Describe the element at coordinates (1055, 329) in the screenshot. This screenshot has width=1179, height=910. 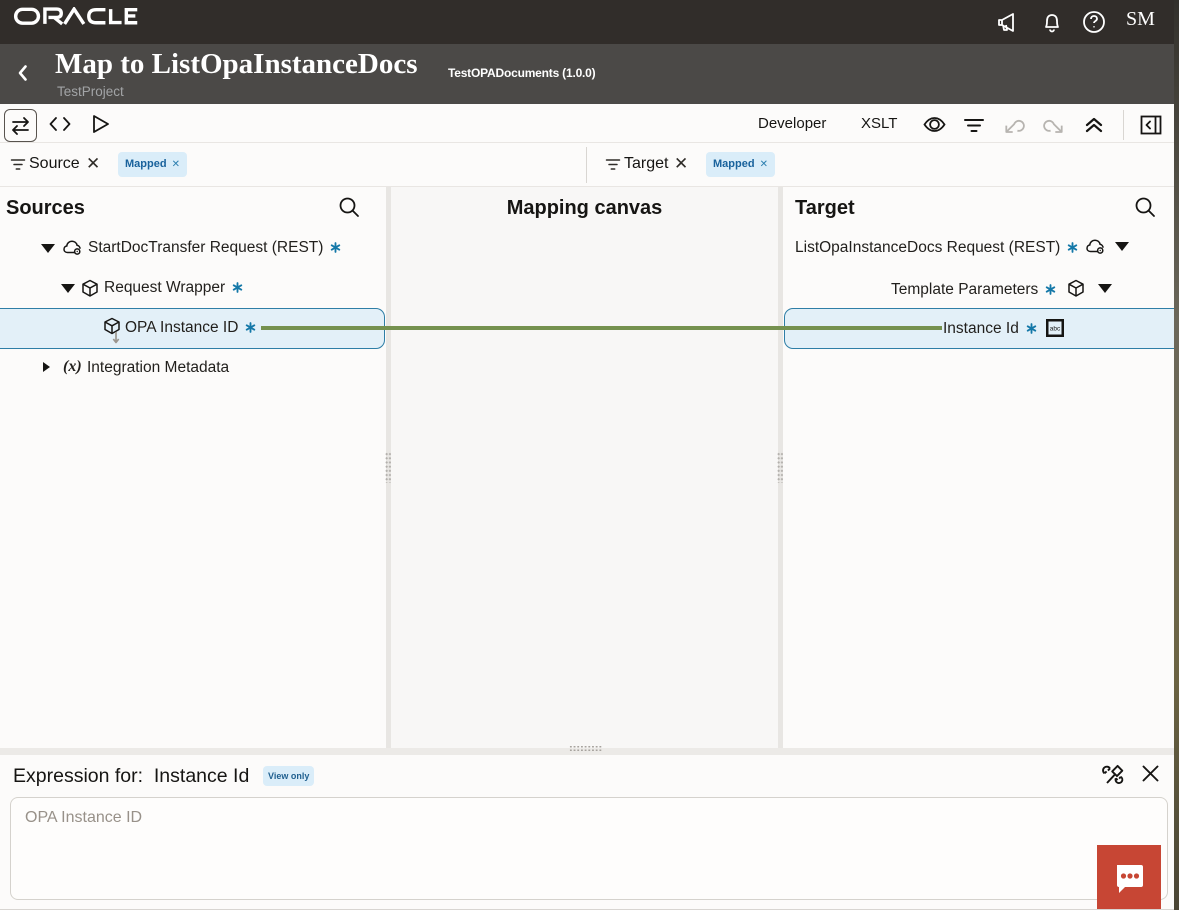
I see `svg-text: abc` at that location.